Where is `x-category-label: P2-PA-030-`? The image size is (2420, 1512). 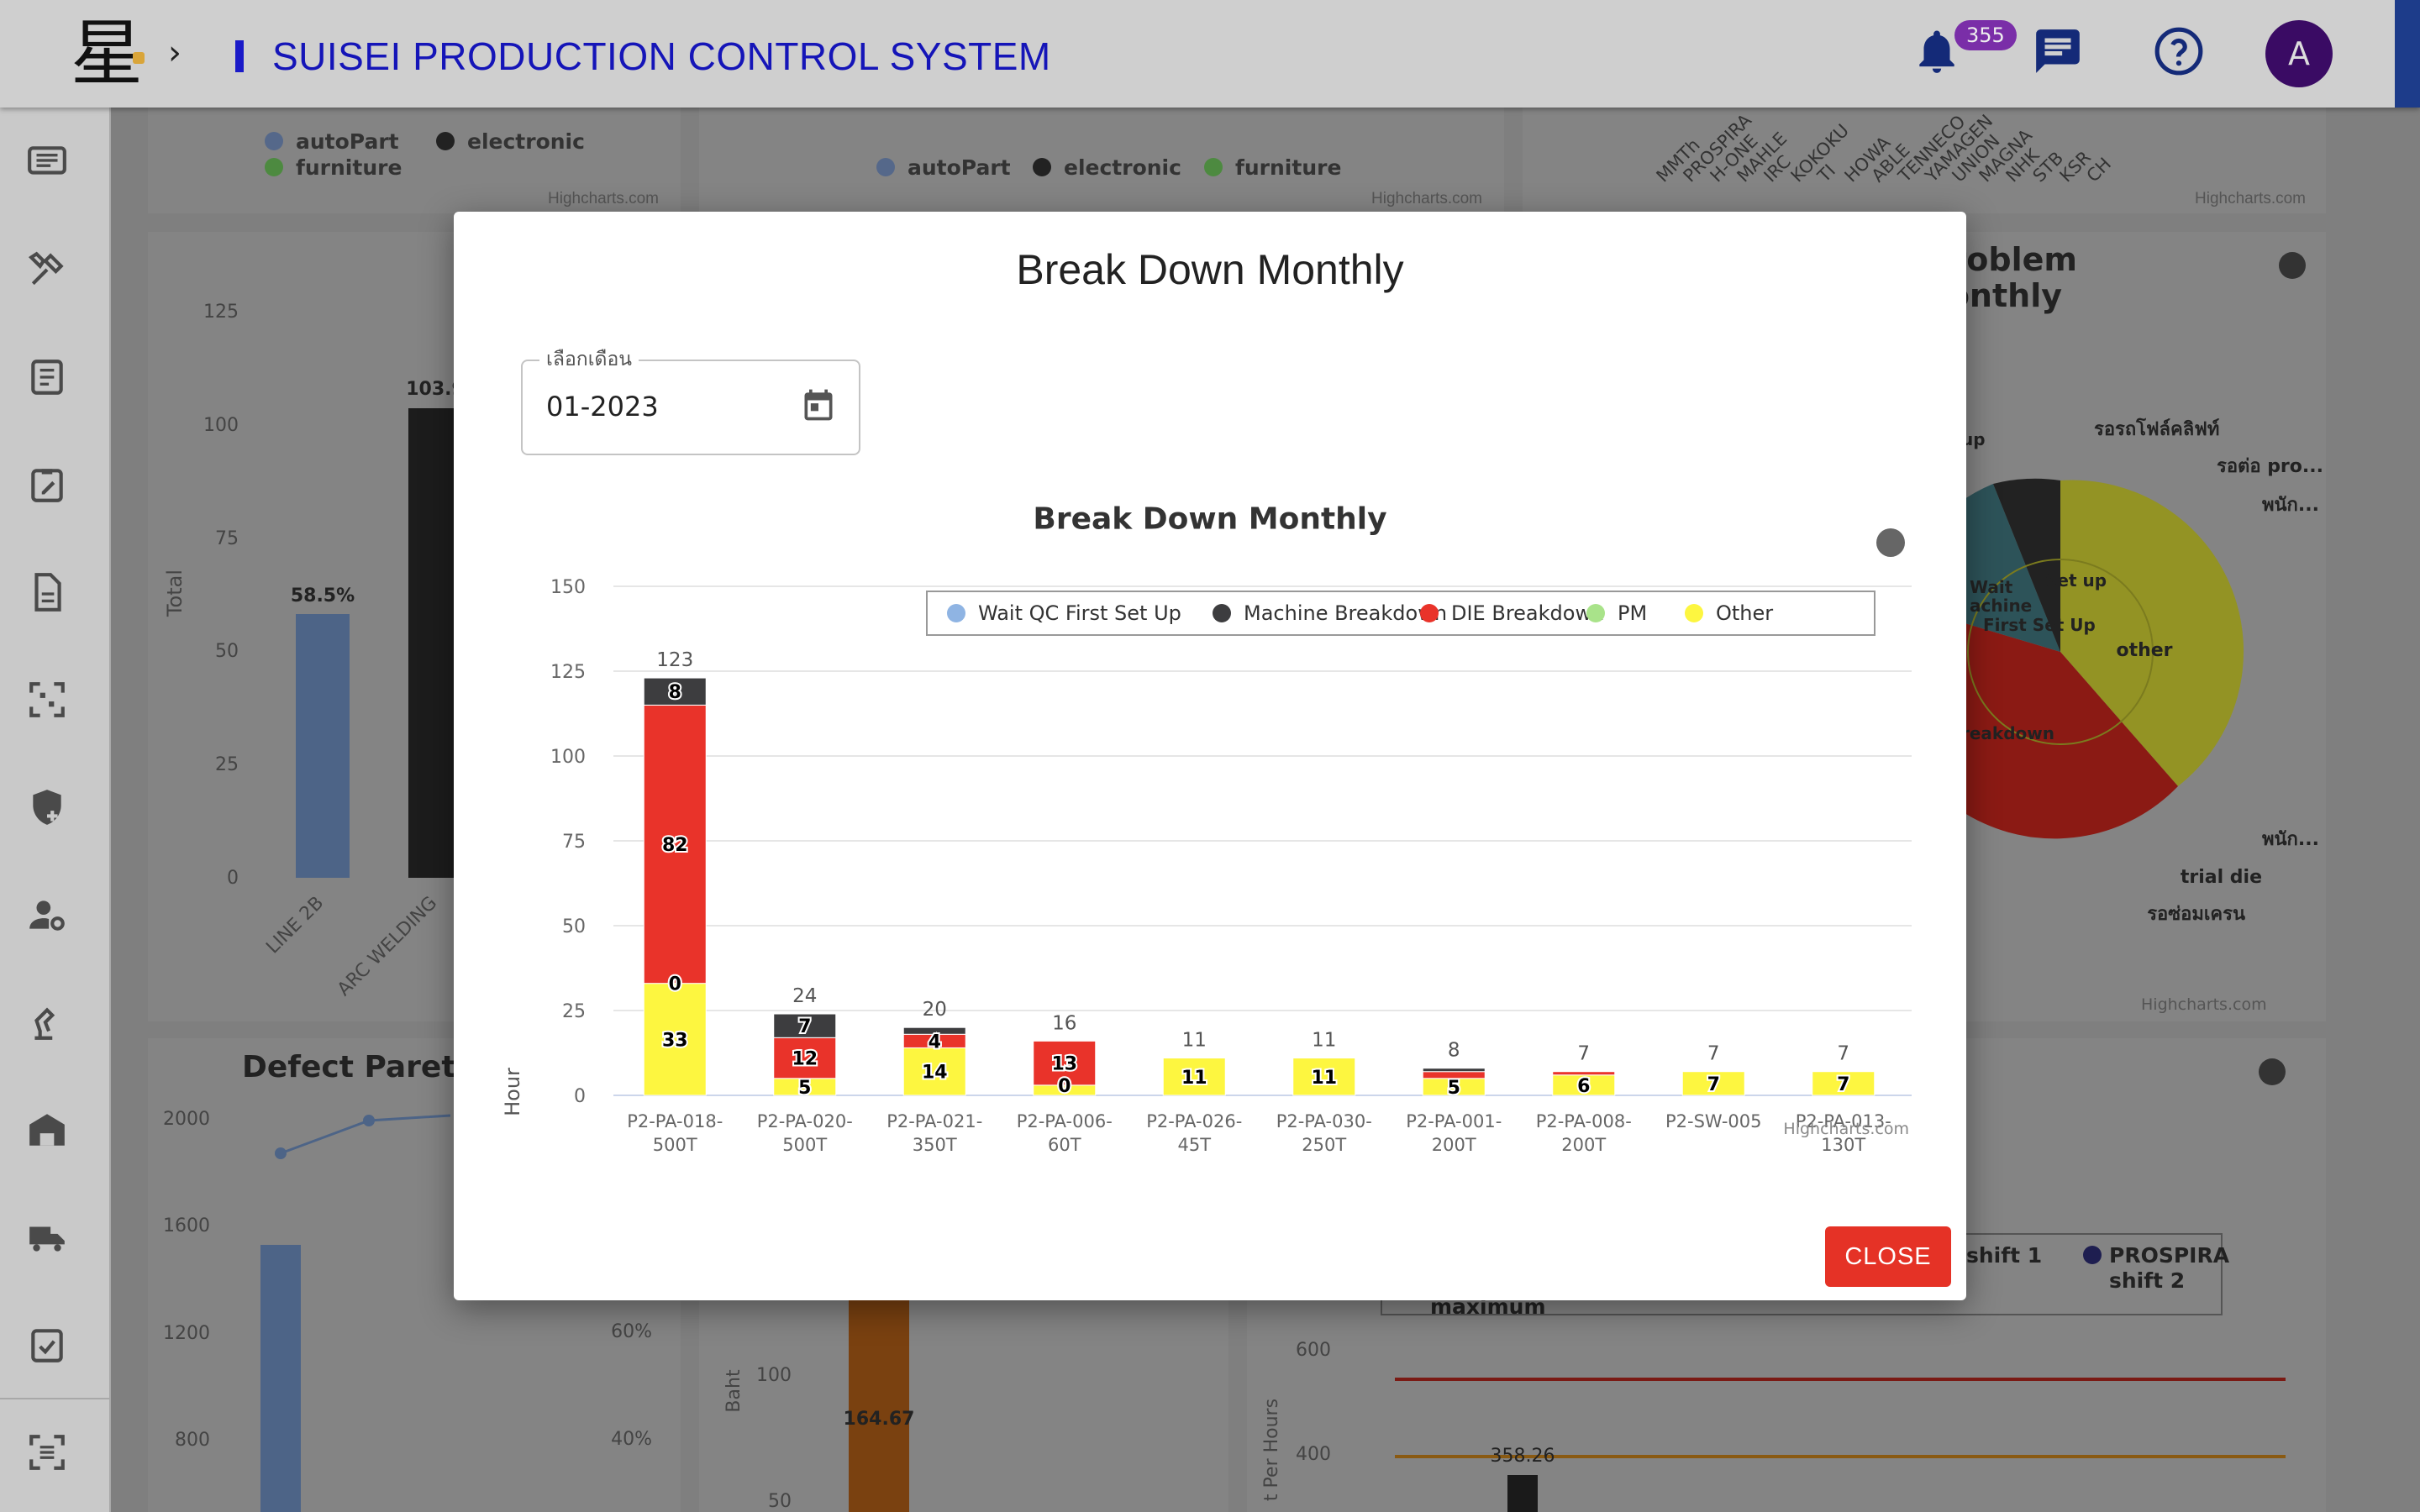
x-category-label: P2-PA-030- is located at coordinates (1324, 1121).